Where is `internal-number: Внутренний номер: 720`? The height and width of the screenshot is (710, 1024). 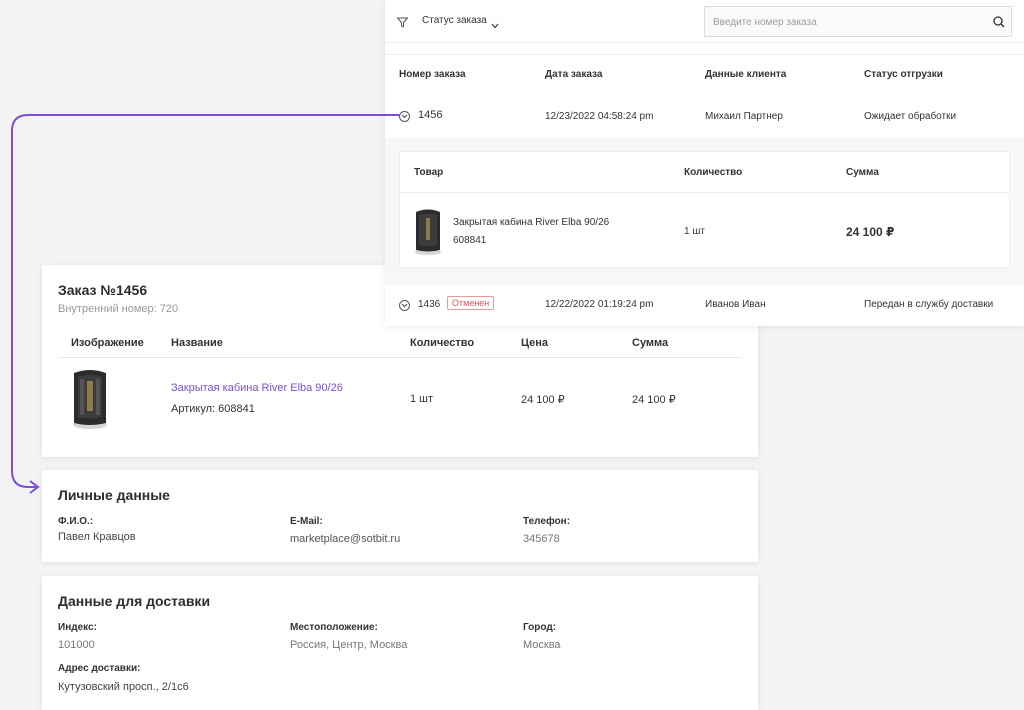
internal-number: Внутренний номер: 720 is located at coordinates (118, 309).